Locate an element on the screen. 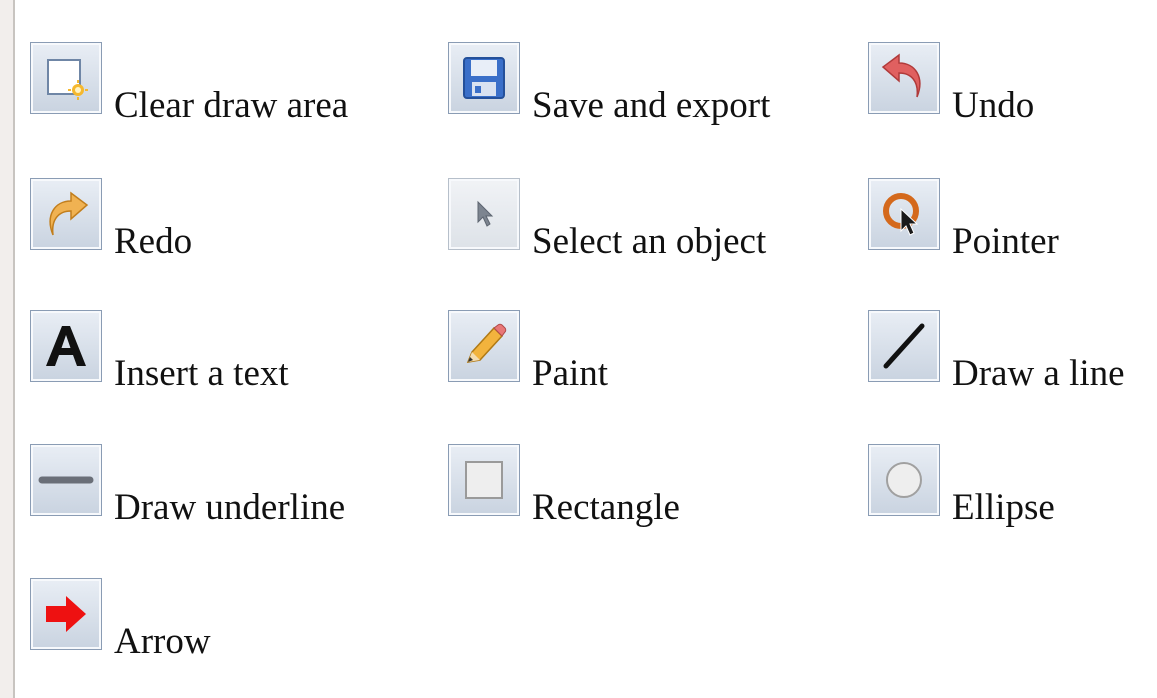 The image size is (1157, 698). clear-draw-area-tool: Clear draw area is located at coordinates (189, 83).